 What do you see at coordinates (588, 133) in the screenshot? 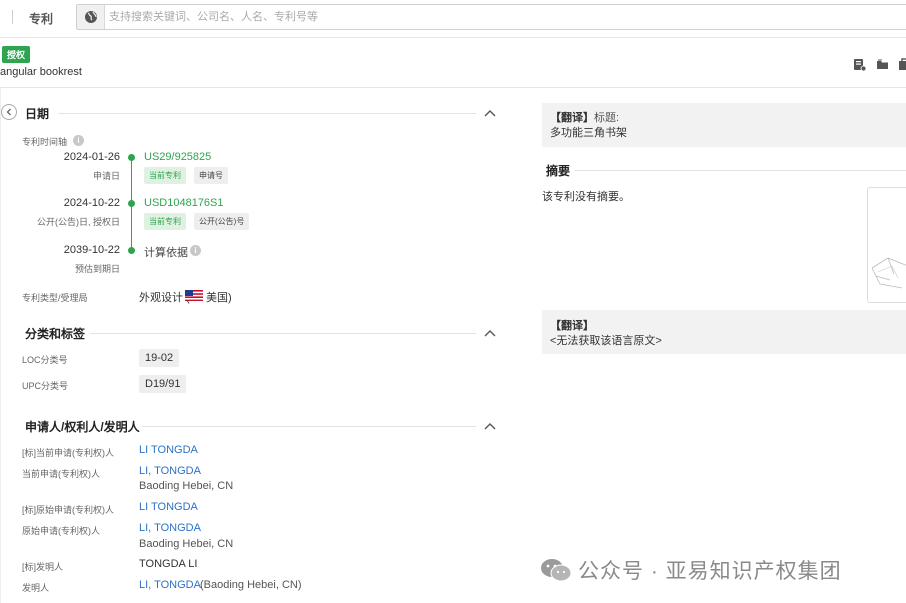
I see `translated-title: 多功能三角书架` at bounding box center [588, 133].